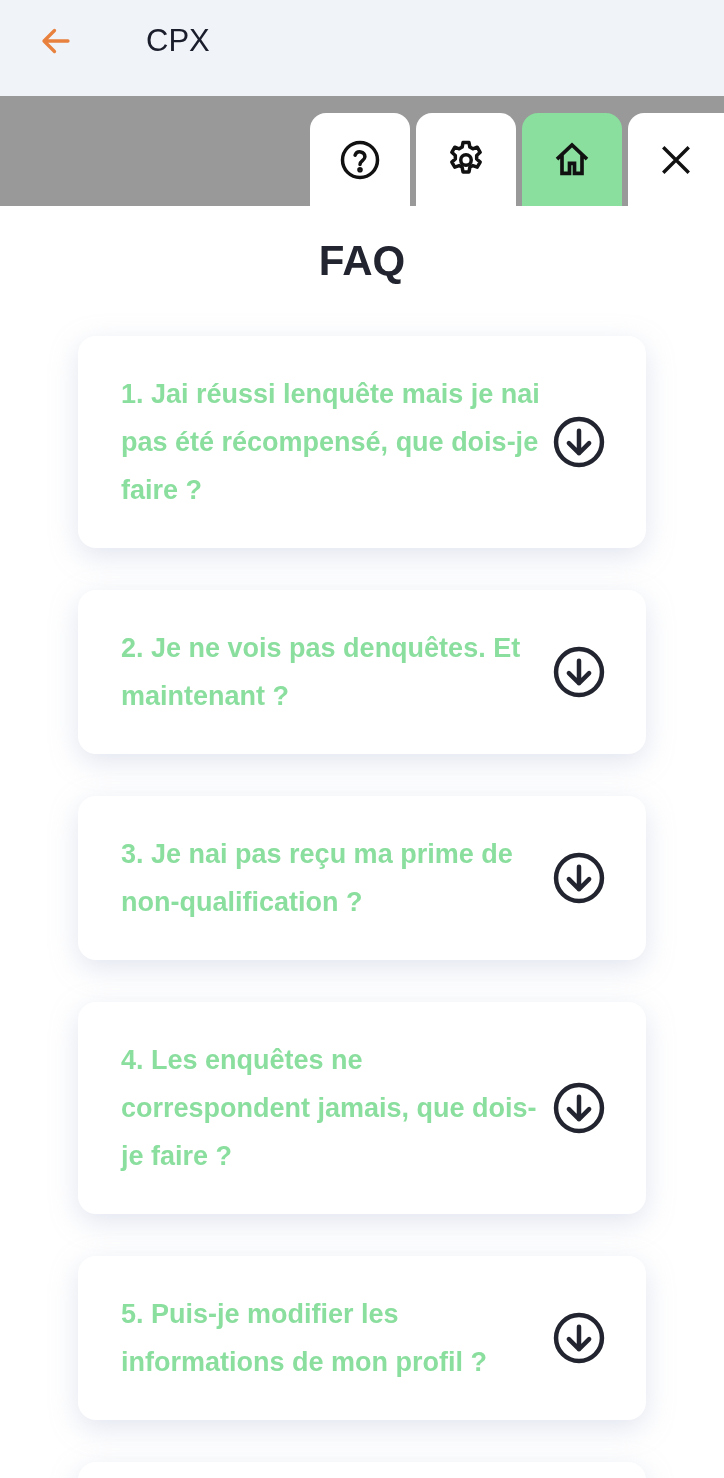  Describe the element at coordinates (317, 879) in the screenshot. I see `faq-question: 3. Je nai pas reçu ma prime de non-qualification ?` at that location.